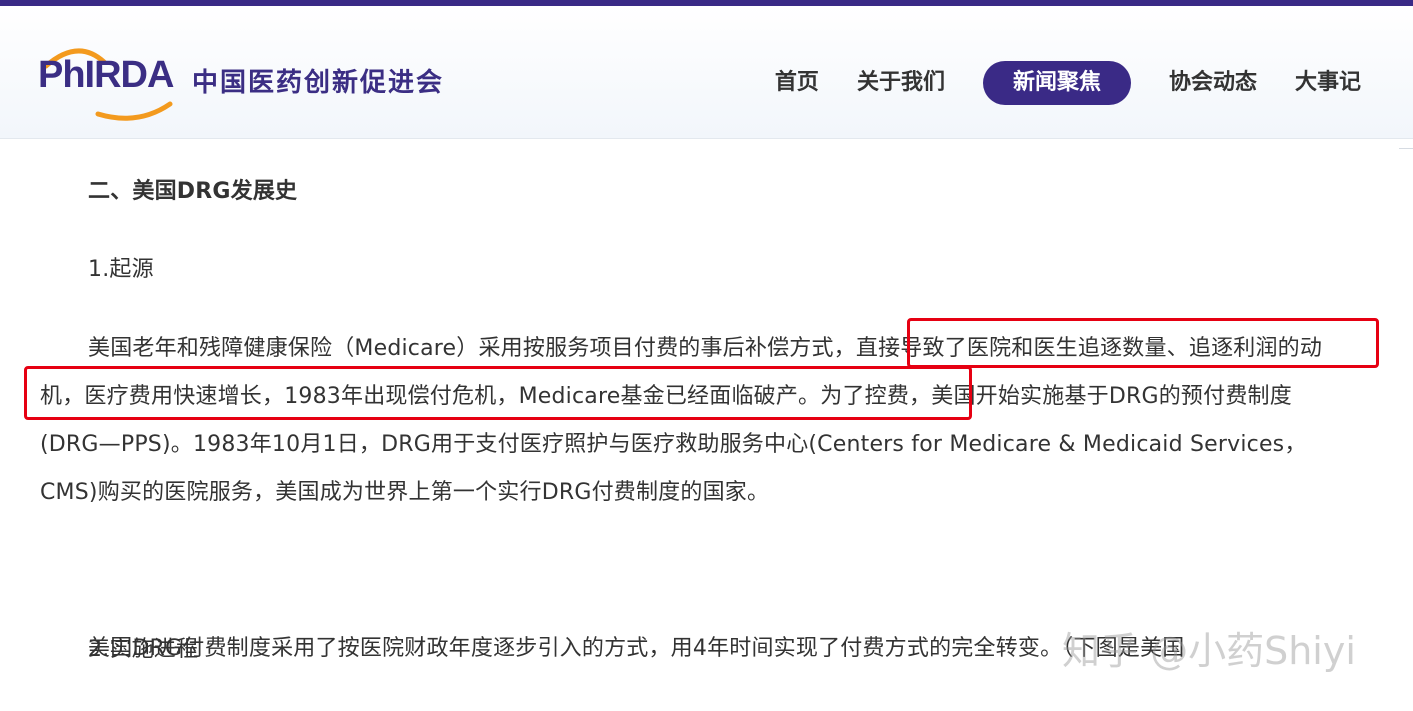 This screenshot has height=711, width=1413. What do you see at coordinates (1213, 83) in the screenshot?
I see `nav-association-news: 协会动态` at bounding box center [1213, 83].